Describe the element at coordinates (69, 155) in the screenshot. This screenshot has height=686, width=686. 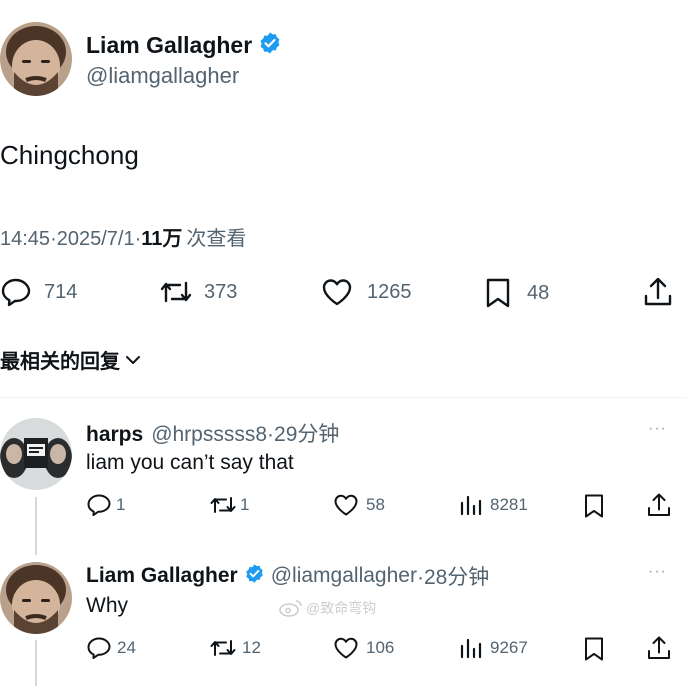
I see `main-tweet-text: Chingchong` at that location.